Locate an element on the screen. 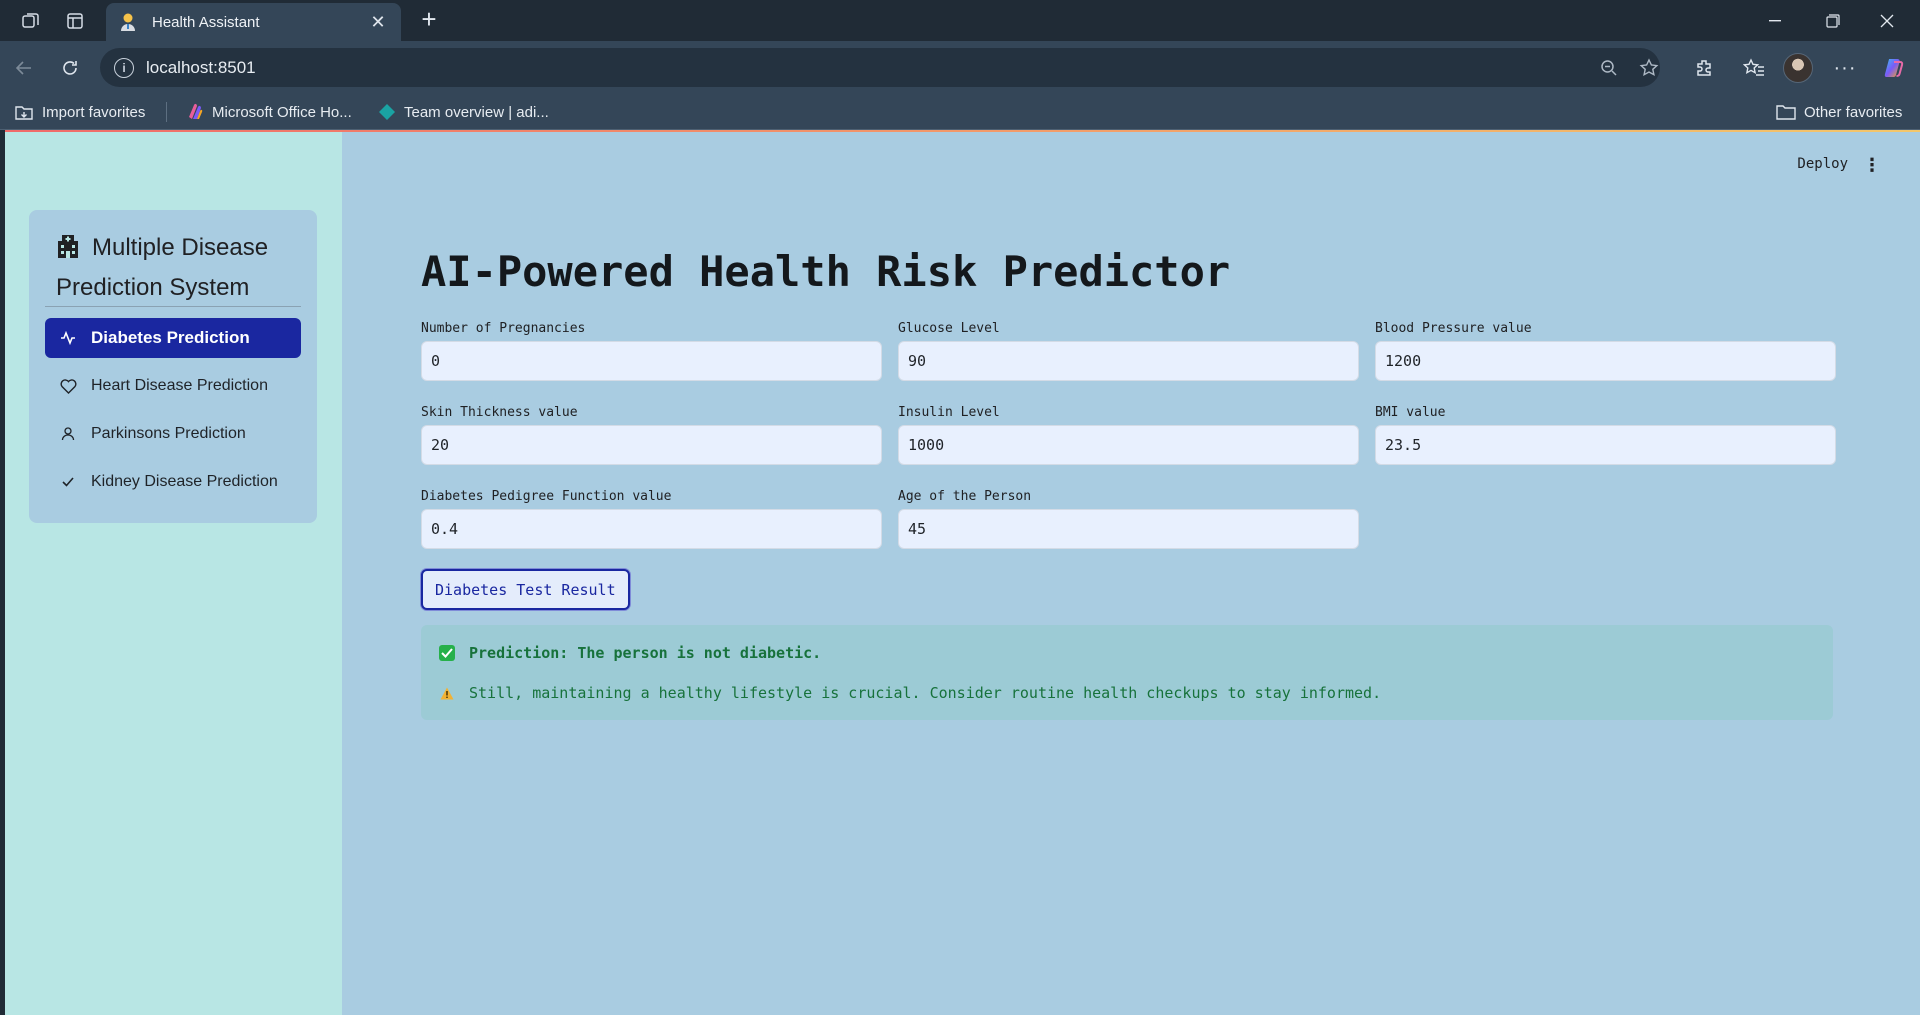 The height and width of the screenshot is (1015, 1920). browser-titlebar: Health Assistant ✕ + is located at coordinates (960, 20).